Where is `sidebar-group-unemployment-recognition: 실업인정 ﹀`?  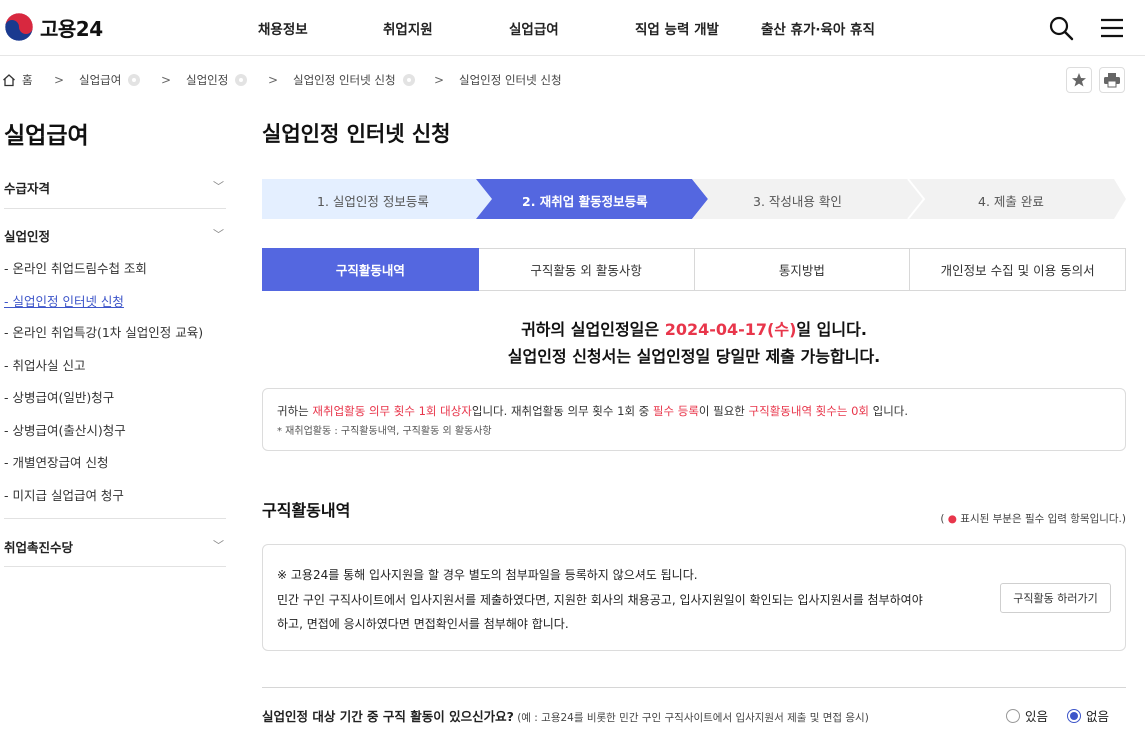
sidebar-group-unemployment-recognition: 실업인정 ﹀ is located at coordinates (115, 235).